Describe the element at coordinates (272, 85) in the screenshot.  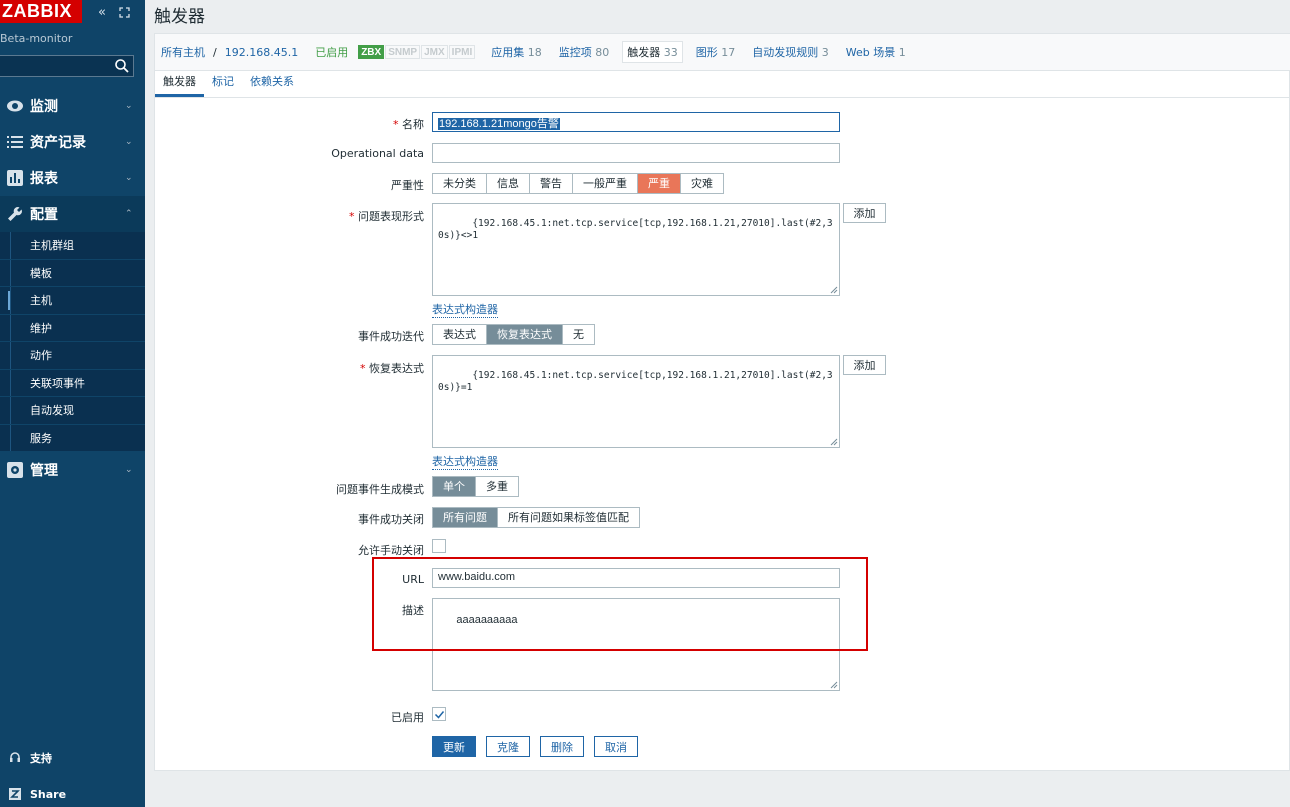
I see `tab-dependencies: 依赖关系` at that location.